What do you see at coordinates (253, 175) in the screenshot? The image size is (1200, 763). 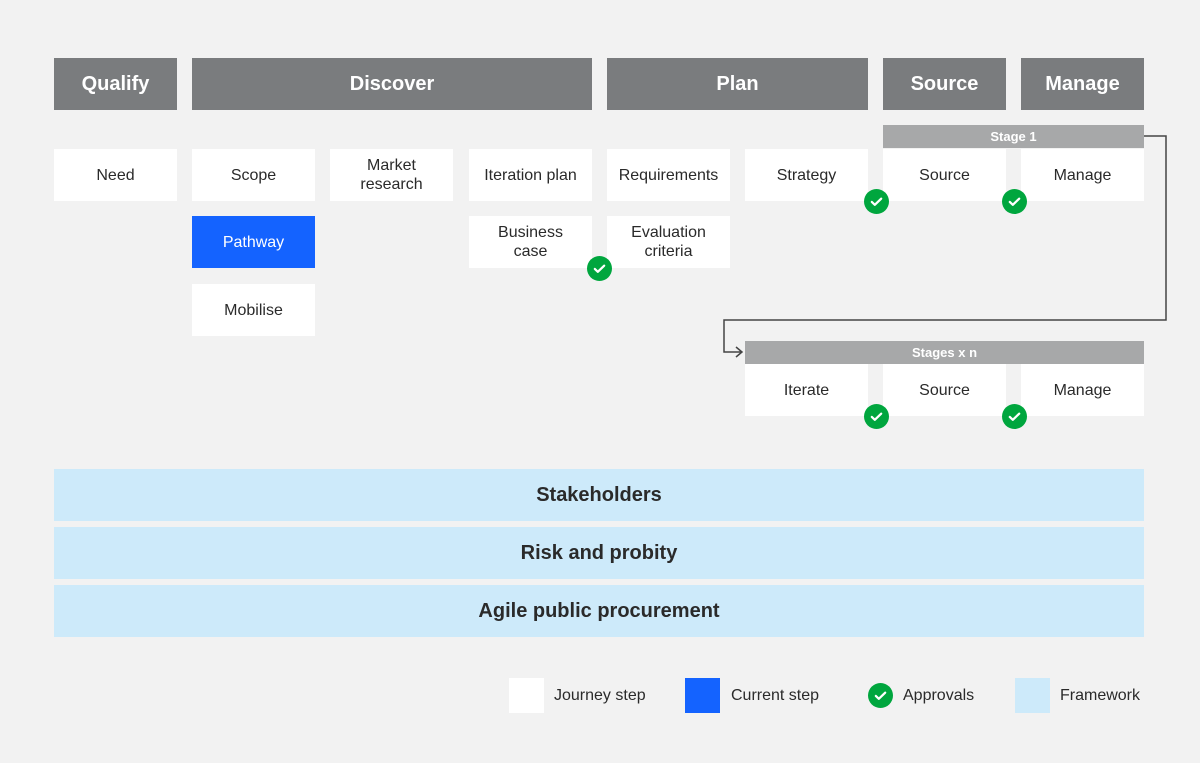 I see `journey-step-scope: Scope` at bounding box center [253, 175].